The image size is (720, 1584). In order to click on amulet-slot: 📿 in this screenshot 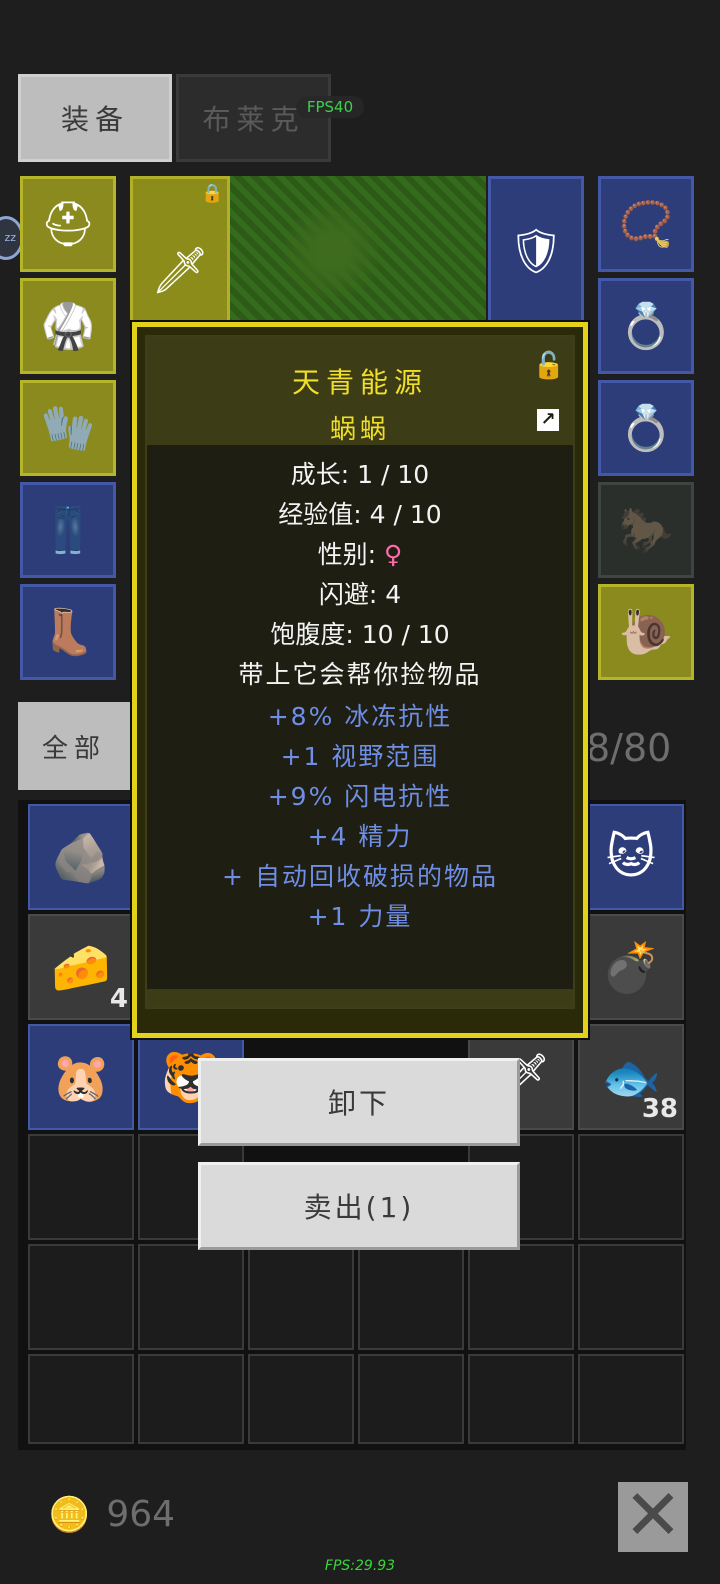, I will do `click(646, 224)`.